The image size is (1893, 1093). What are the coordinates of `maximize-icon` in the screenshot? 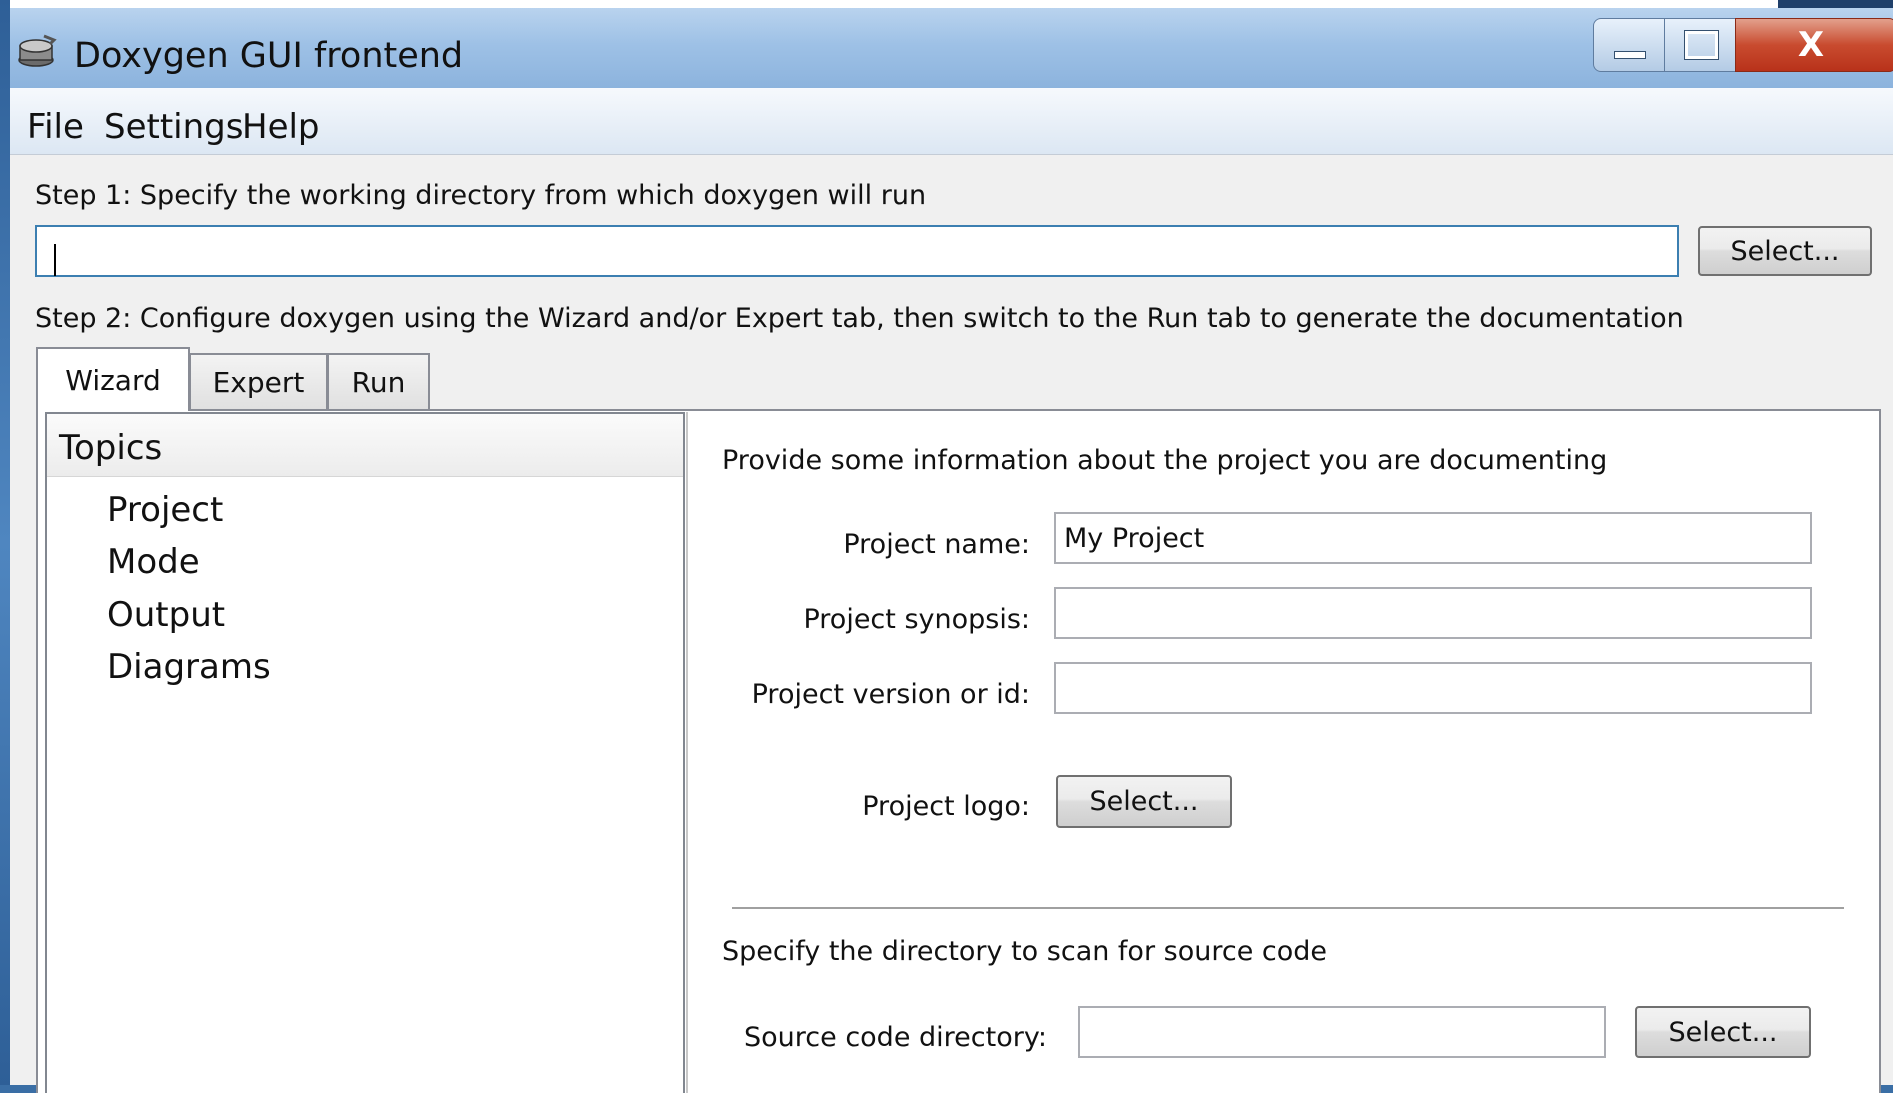 It's located at (1701, 45).